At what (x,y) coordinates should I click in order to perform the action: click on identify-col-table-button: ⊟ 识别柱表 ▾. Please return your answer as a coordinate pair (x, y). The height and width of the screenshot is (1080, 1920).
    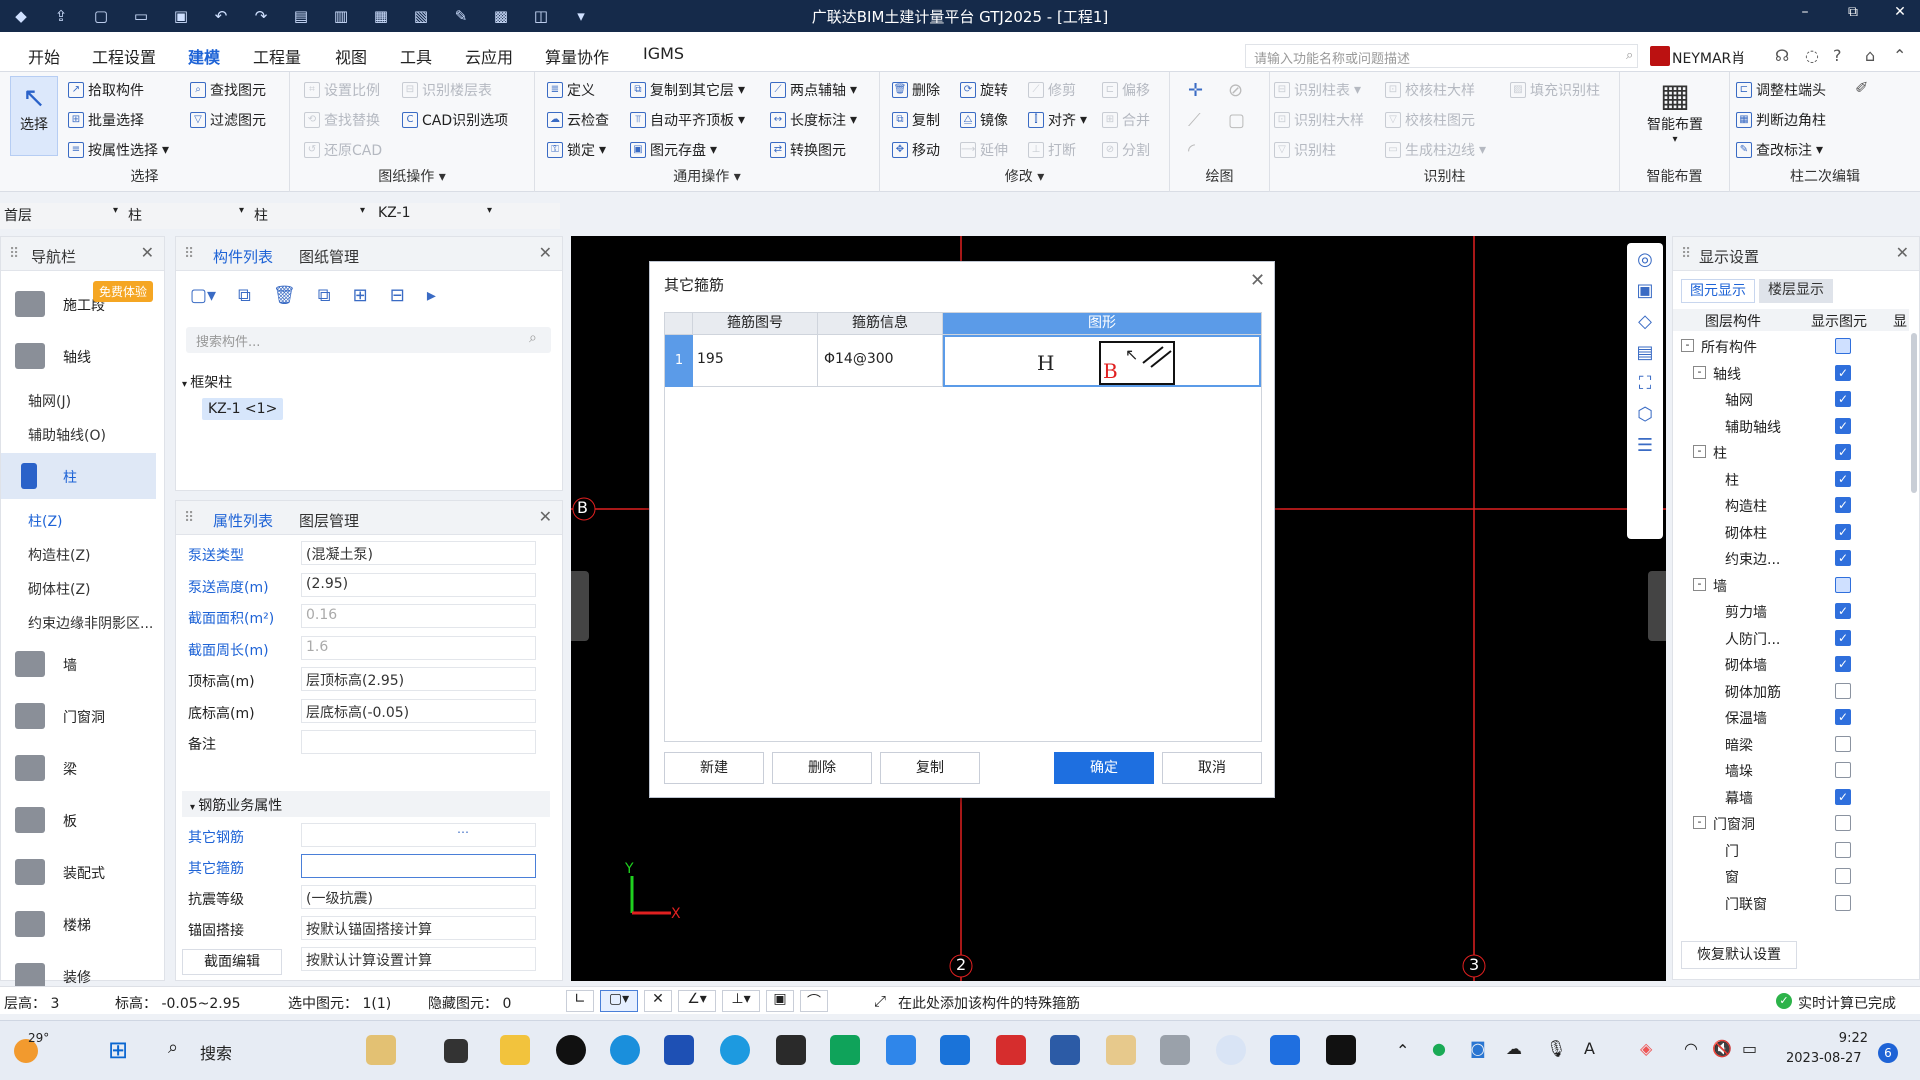
    Looking at the image, I should click on (1317, 90).